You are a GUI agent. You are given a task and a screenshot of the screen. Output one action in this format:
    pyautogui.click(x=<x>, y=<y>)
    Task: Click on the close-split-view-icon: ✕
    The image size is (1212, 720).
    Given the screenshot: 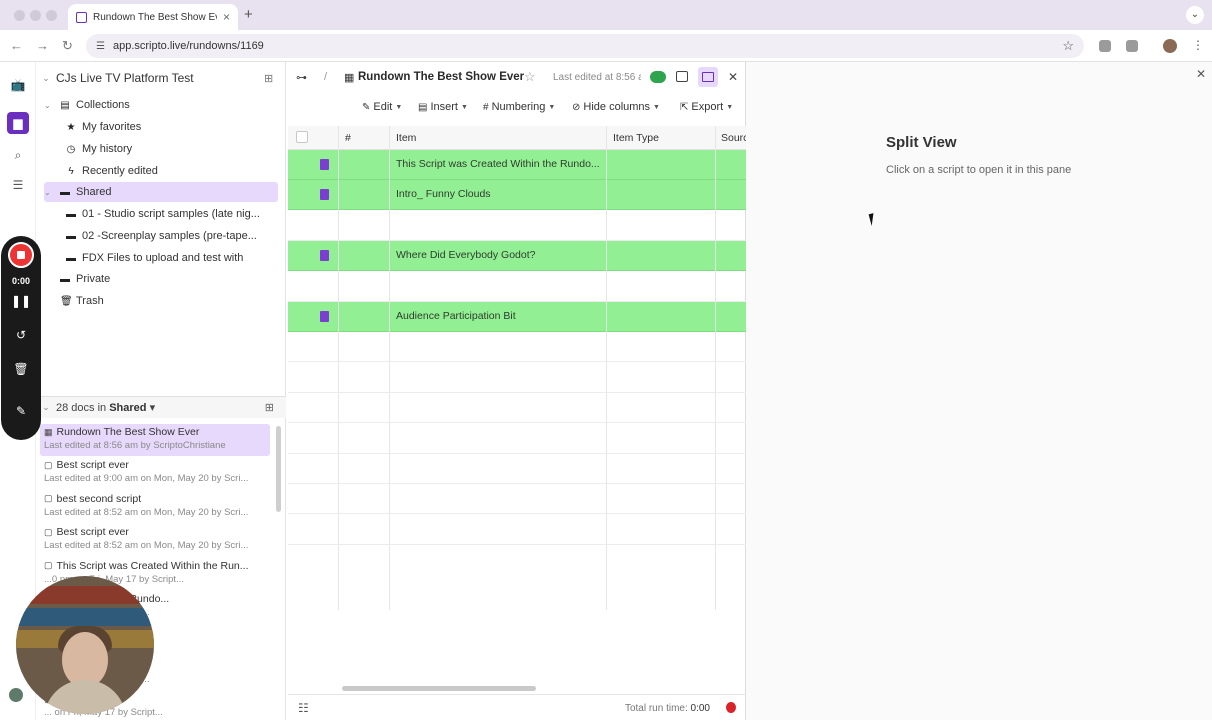 What is the action you would take?
    pyautogui.click(x=1201, y=74)
    